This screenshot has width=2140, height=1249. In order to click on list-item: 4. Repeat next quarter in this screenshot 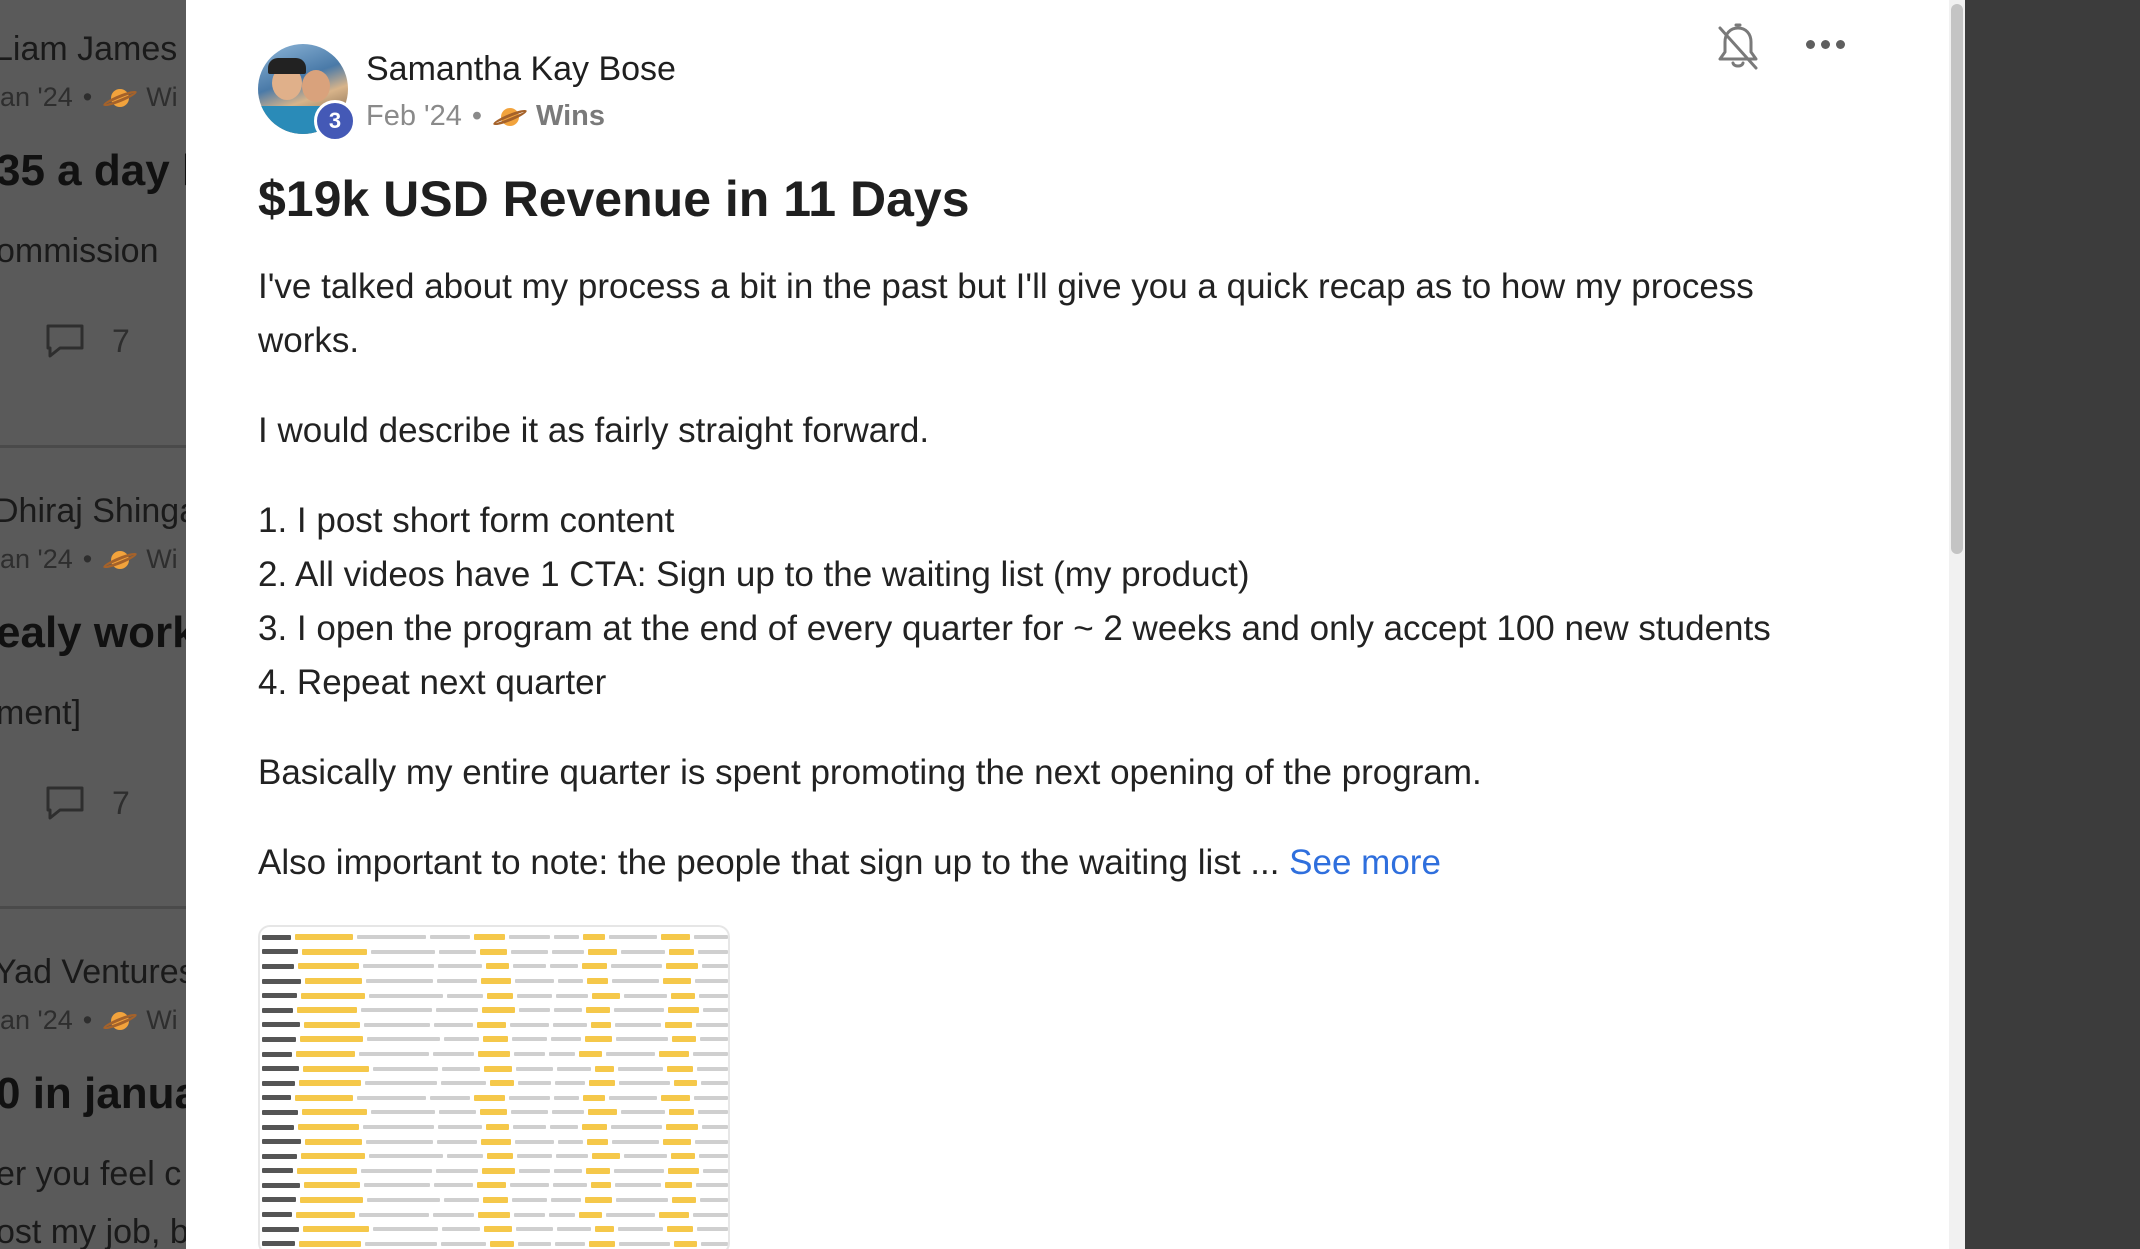, I will do `click(432, 682)`.